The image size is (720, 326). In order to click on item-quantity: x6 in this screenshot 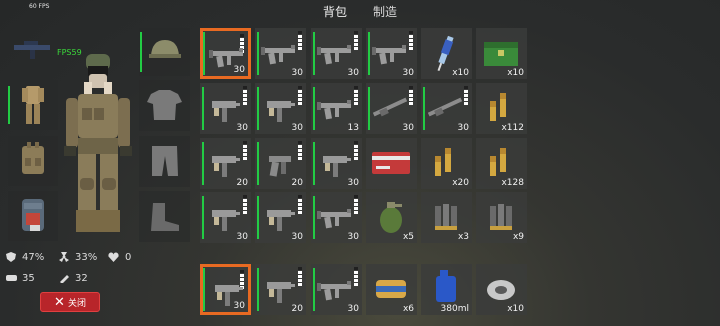, I will do `click(408, 309)`.